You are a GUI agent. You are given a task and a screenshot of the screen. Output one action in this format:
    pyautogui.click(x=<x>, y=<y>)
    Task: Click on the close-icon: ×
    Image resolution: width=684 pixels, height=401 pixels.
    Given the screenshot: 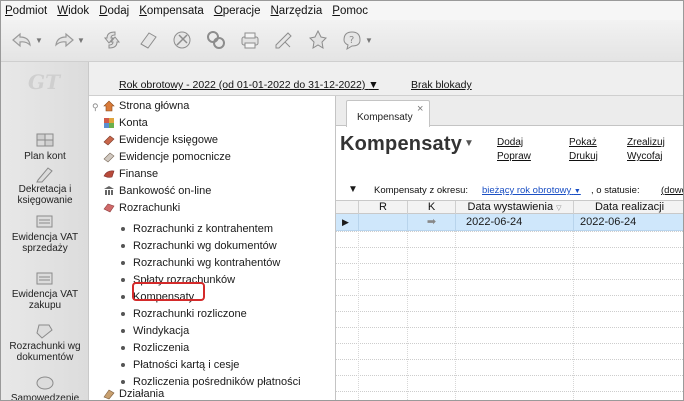 What is the action you would take?
    pyautogui.click(x=420, y=109)
    